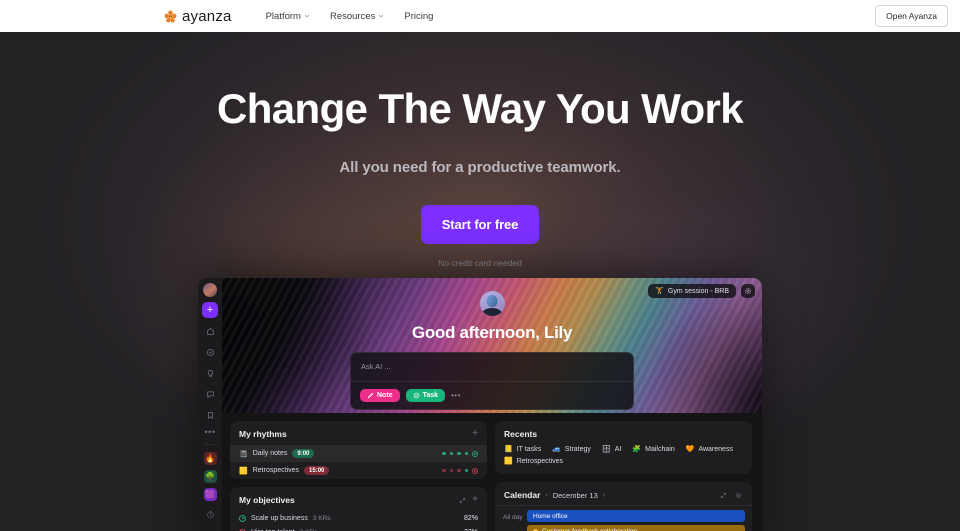 The width and height of the screenshot is (960, 531). Describe the element at coordinates (606, 449) in the screenshot. I see `recent-emoji: 🗄` at that location.